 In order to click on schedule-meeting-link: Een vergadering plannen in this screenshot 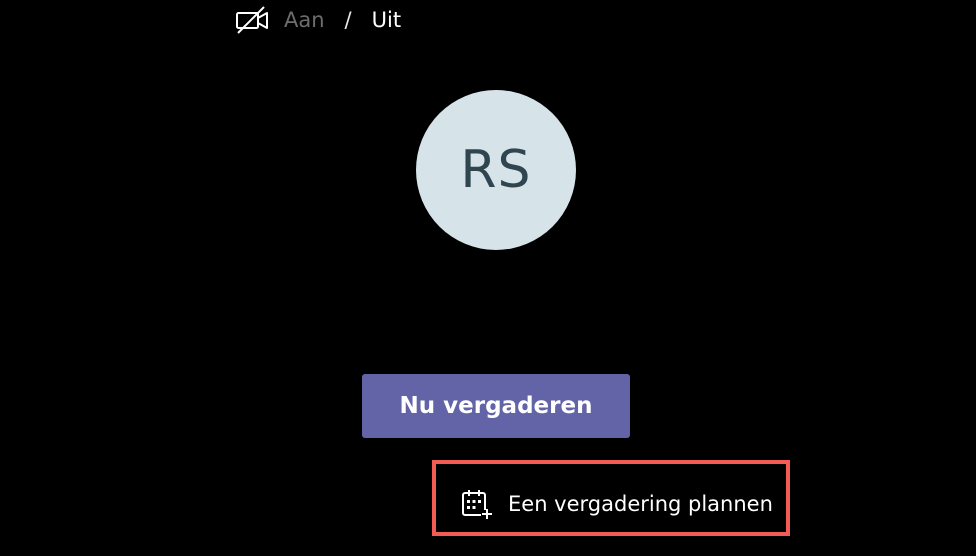, I will do `click(616, 504)`.